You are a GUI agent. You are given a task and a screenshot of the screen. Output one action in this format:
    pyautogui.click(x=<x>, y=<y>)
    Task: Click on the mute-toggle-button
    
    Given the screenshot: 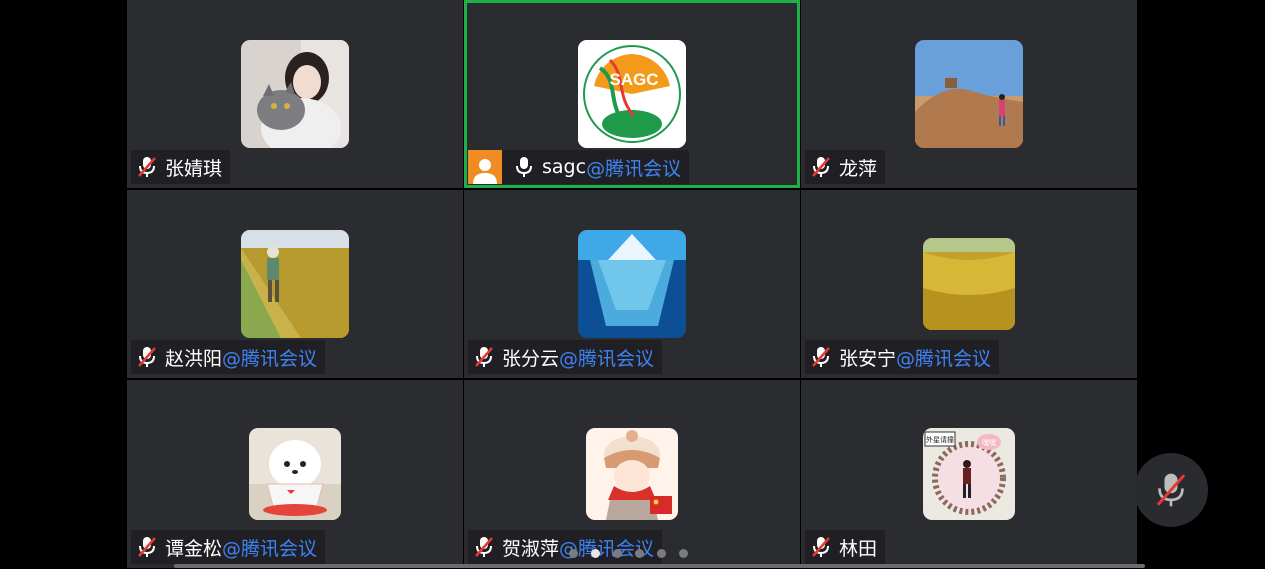 What is the action you would take?
    pyautogui.click(x=1171, y=490)
    